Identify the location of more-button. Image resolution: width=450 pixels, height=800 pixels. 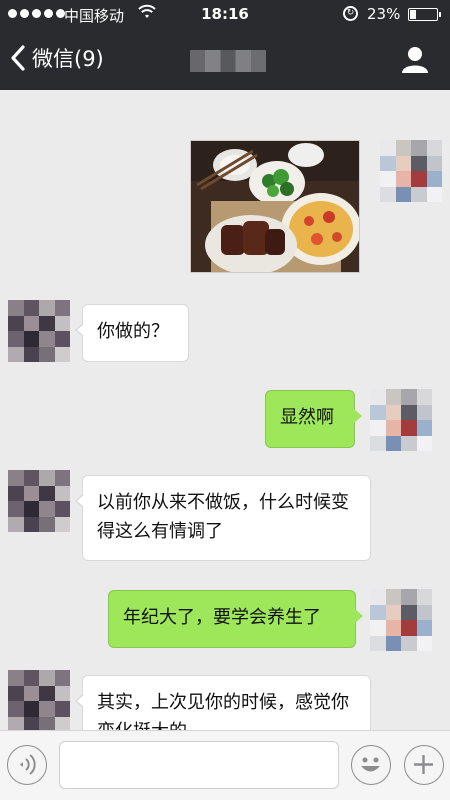
(424, 765).